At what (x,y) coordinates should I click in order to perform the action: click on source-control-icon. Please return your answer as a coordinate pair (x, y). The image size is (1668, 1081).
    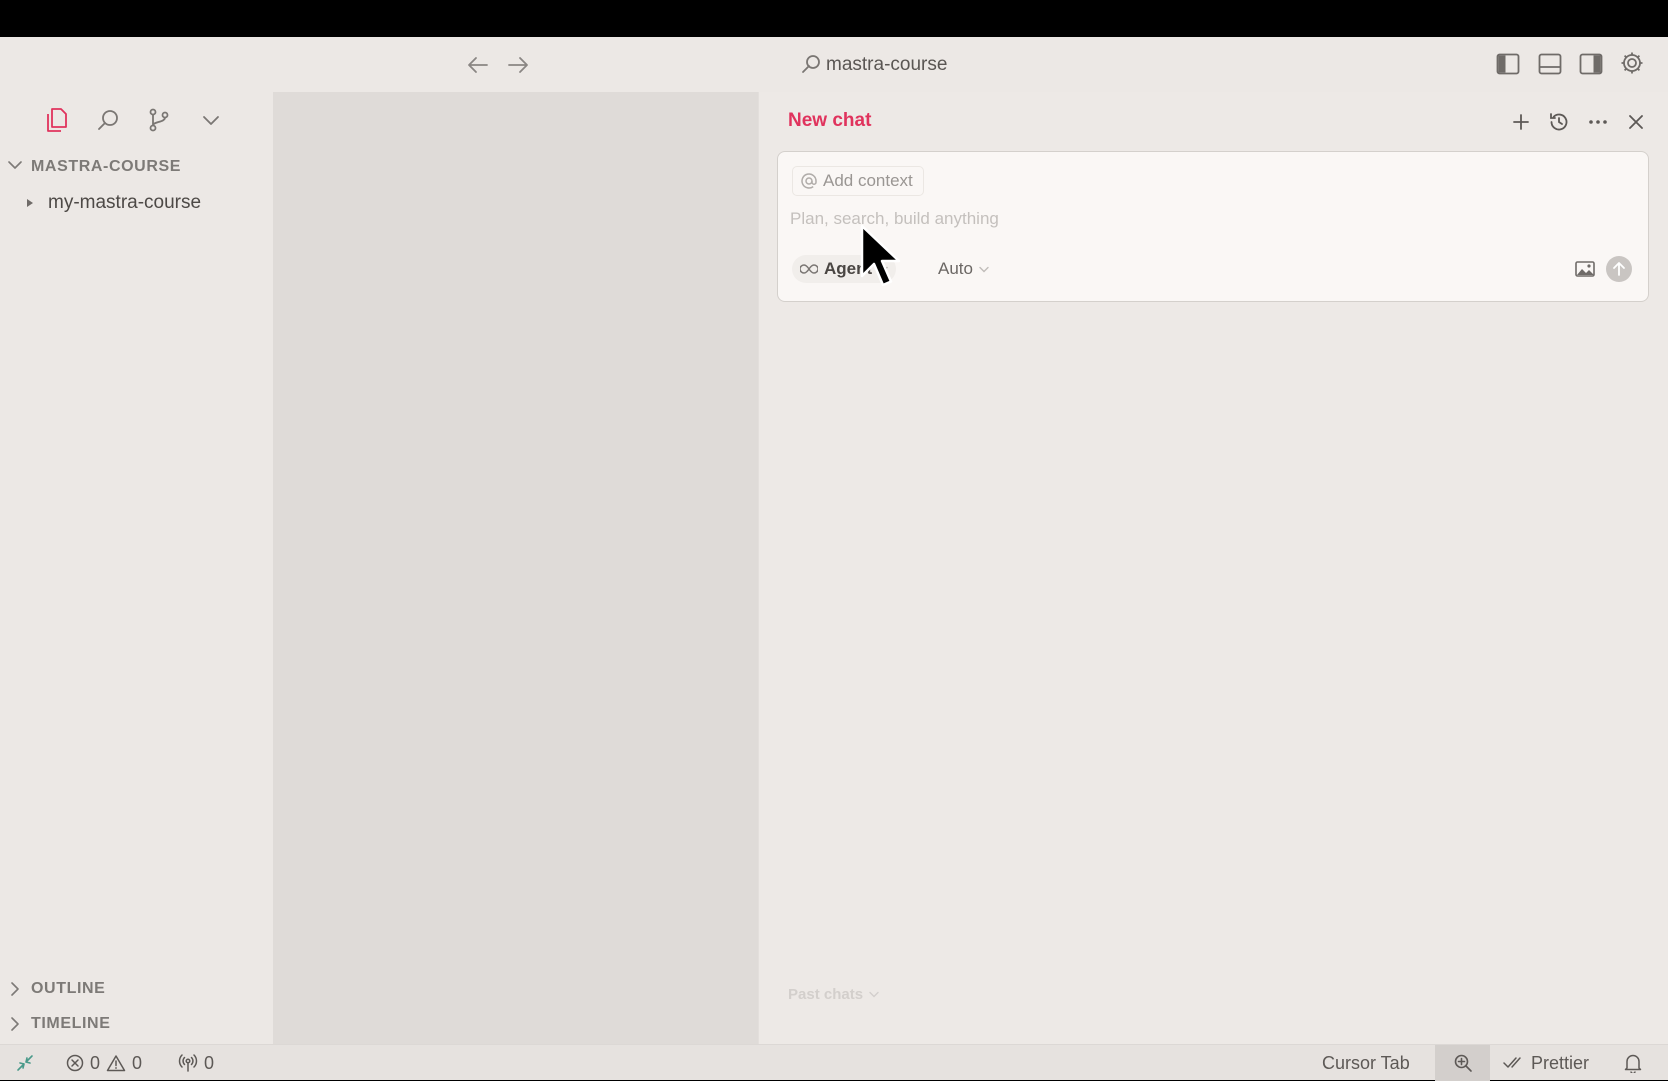
    Looking at the image, I should click on (159, 120).